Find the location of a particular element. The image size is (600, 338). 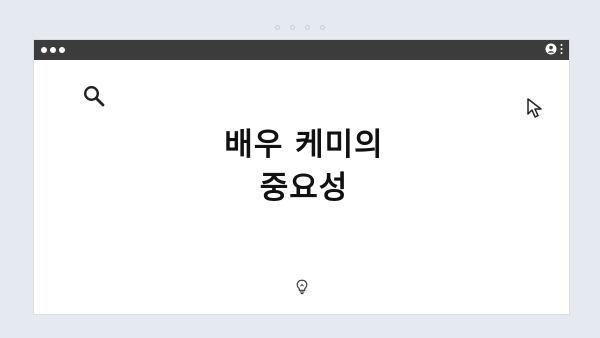

window-controls is located at coordinates (53, 50).